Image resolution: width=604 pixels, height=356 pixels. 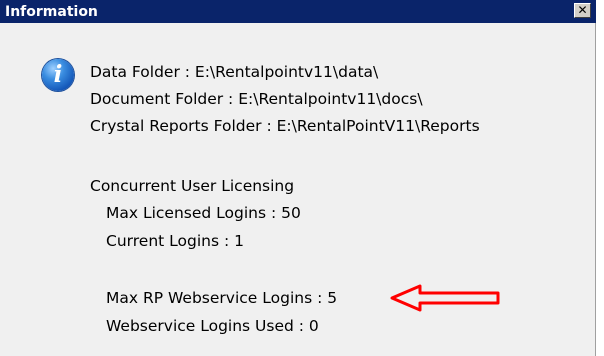 I want to click on close-button: ✕, so click(x=582, y=10).